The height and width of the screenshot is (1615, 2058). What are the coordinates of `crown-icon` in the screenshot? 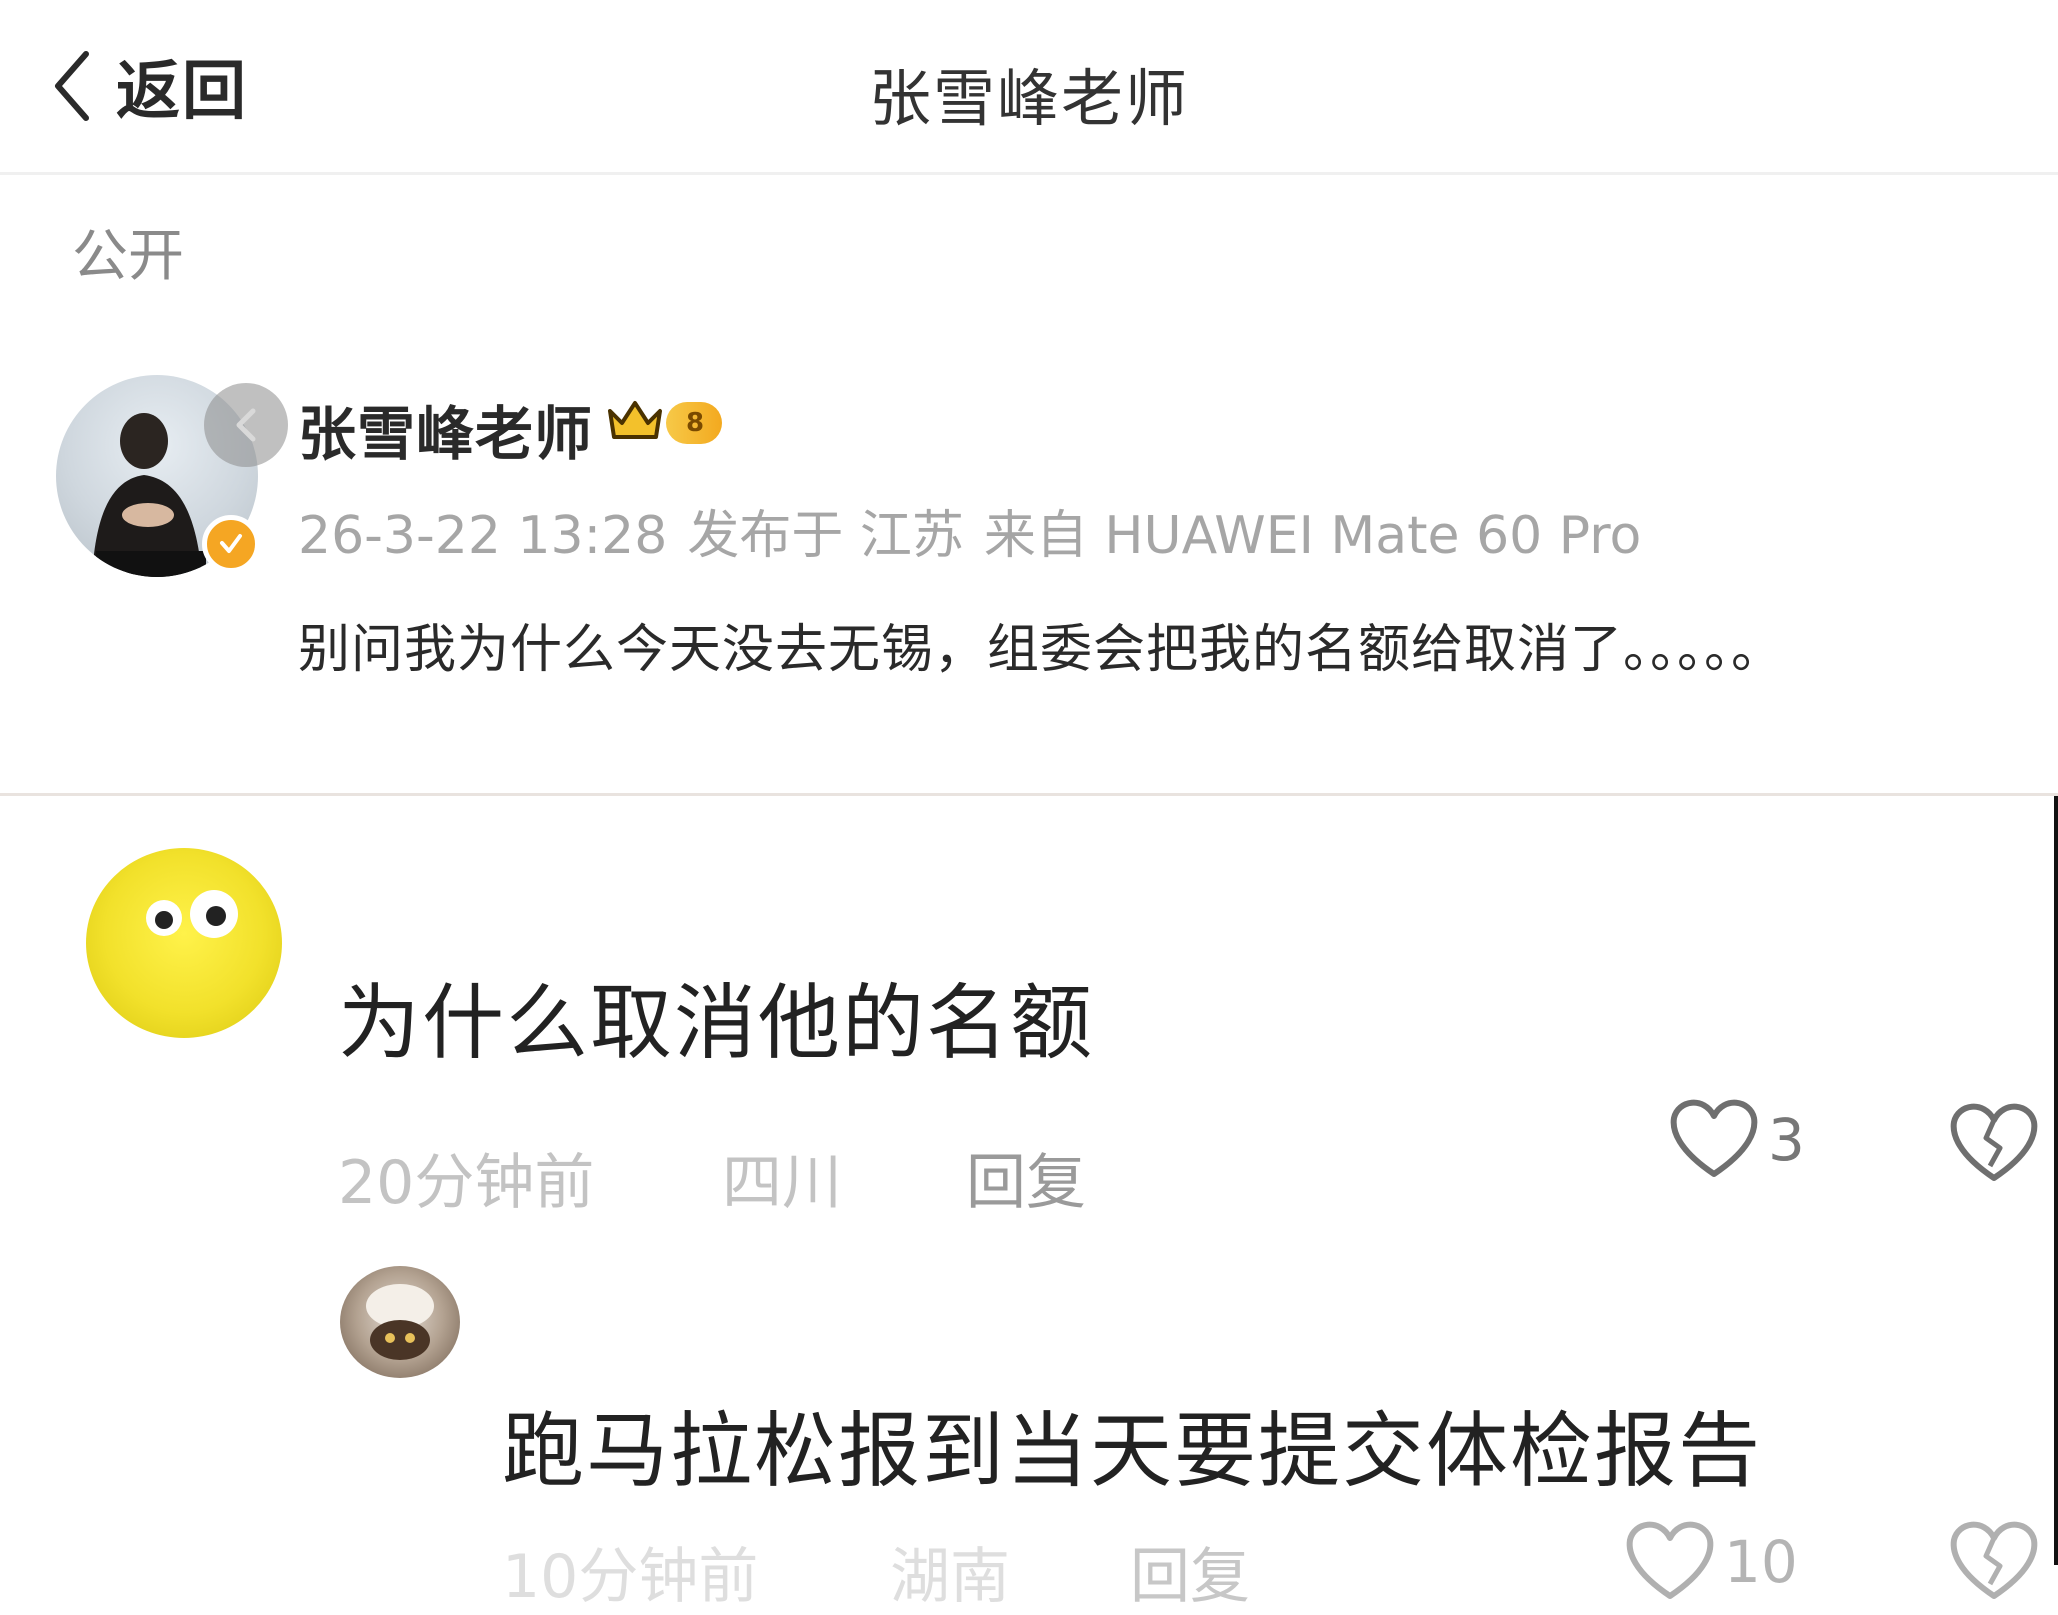 It's located at (635, 423).